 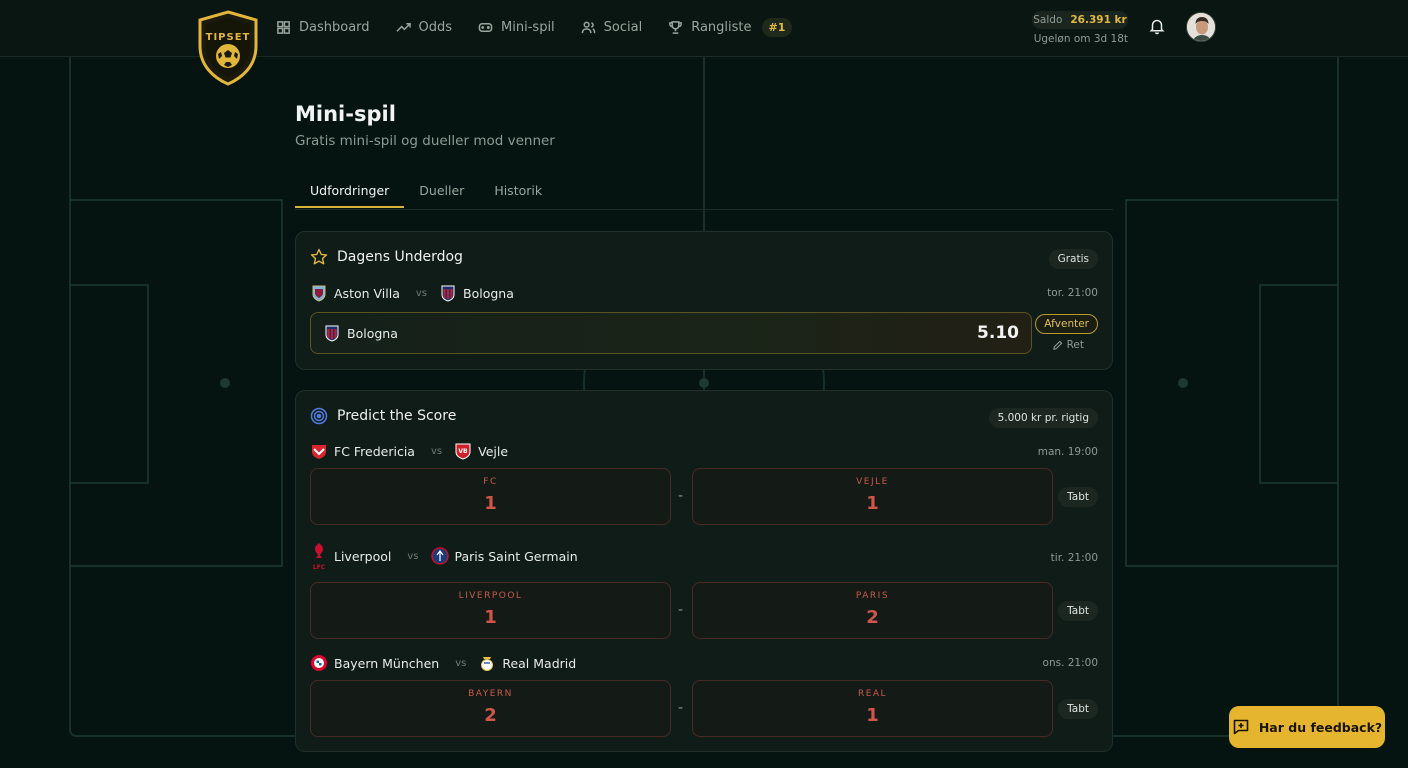 I want to click on trend-up-icon, so click(x=403, y=27).